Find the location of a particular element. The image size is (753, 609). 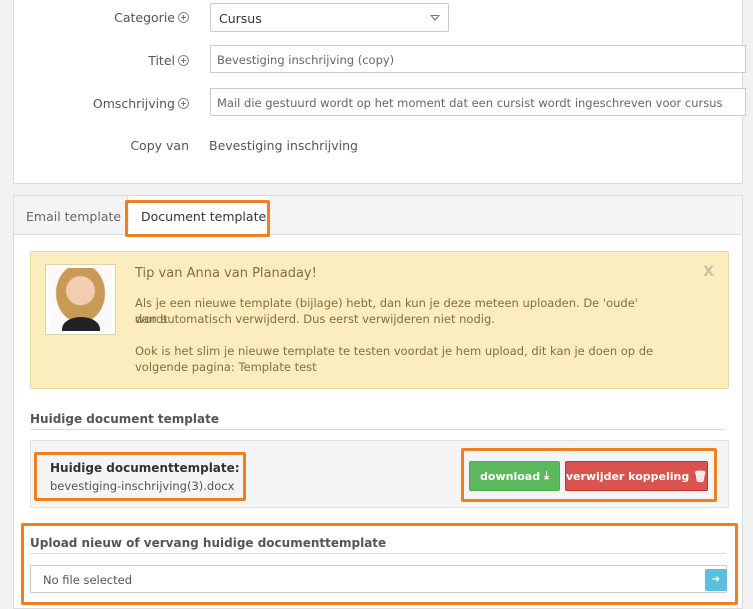

current-template-label: Huidige documenttemplate: is located at coordinates (145, 468).